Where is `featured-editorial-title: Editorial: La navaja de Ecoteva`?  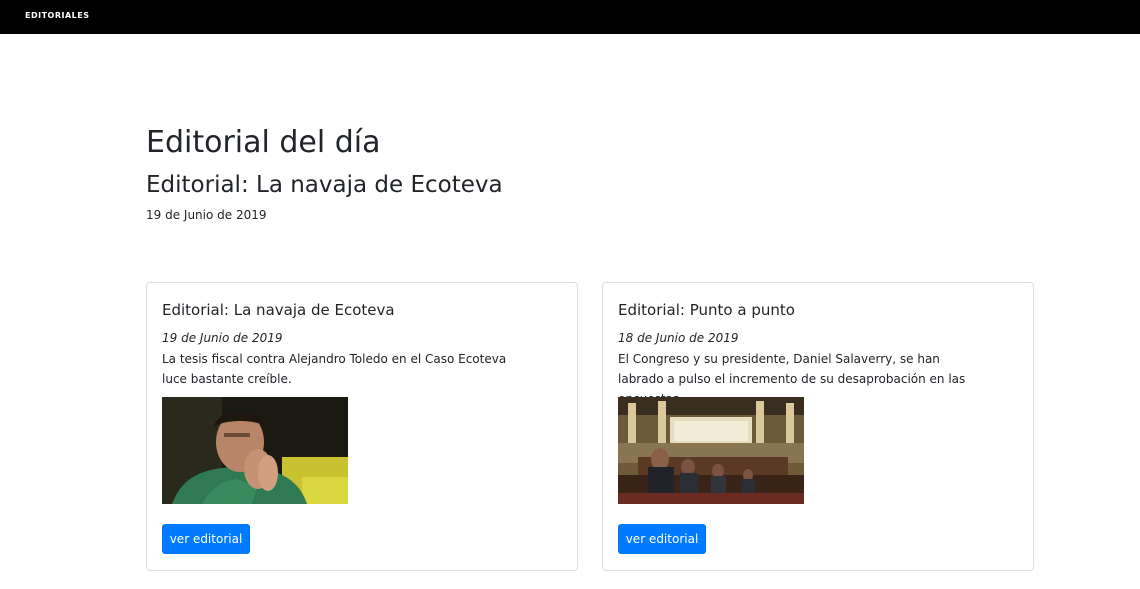
featured-editorial-title: Editorial: La navaja de Ecoteva is located at coordinates (324, 185).